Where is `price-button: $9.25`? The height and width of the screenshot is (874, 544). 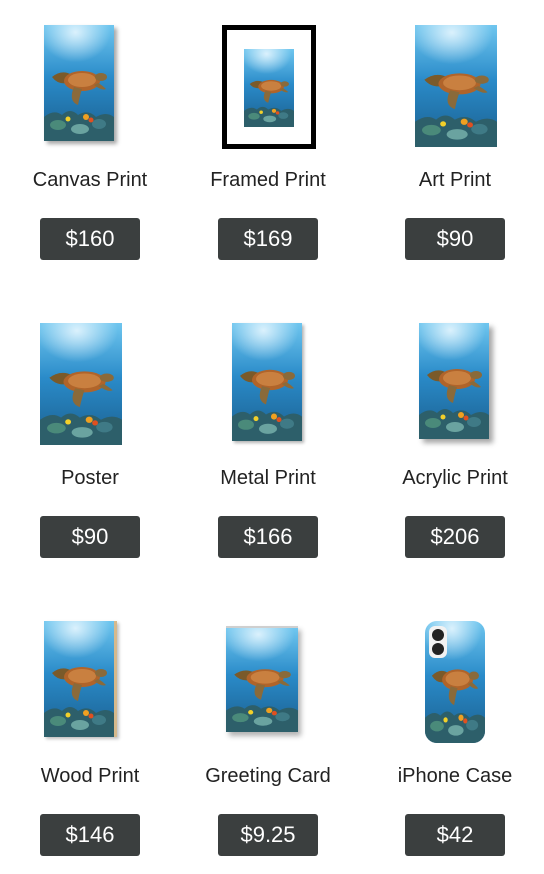 price-button: $9.25 is located at coordinates (268, 835).